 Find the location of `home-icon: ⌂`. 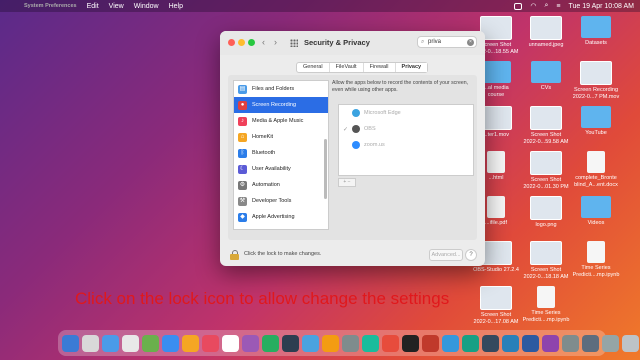

home-icon: ⌂ is located at coordinates (242, 137).